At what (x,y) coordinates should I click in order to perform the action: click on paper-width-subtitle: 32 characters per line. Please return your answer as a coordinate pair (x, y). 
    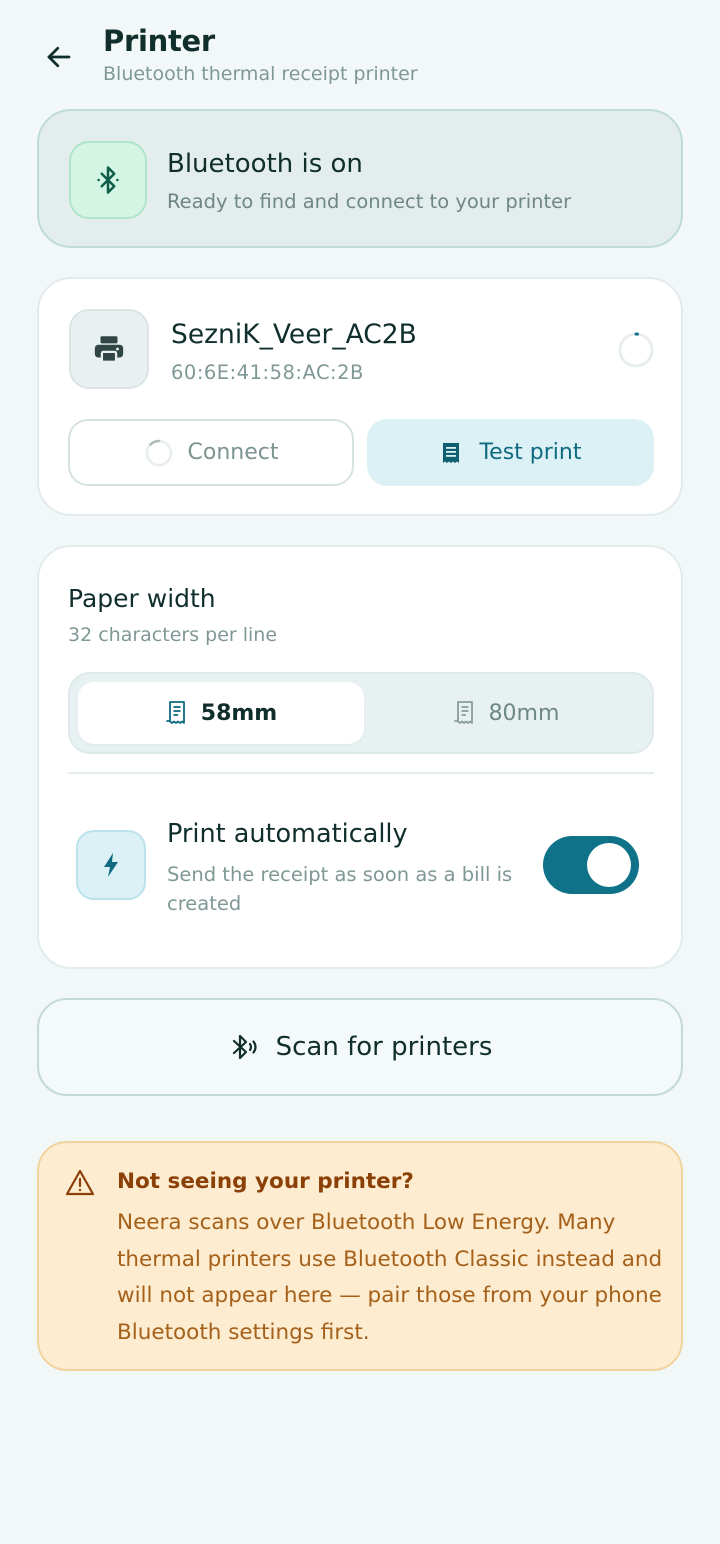
    Looking at the image, I should click on (173, 635).